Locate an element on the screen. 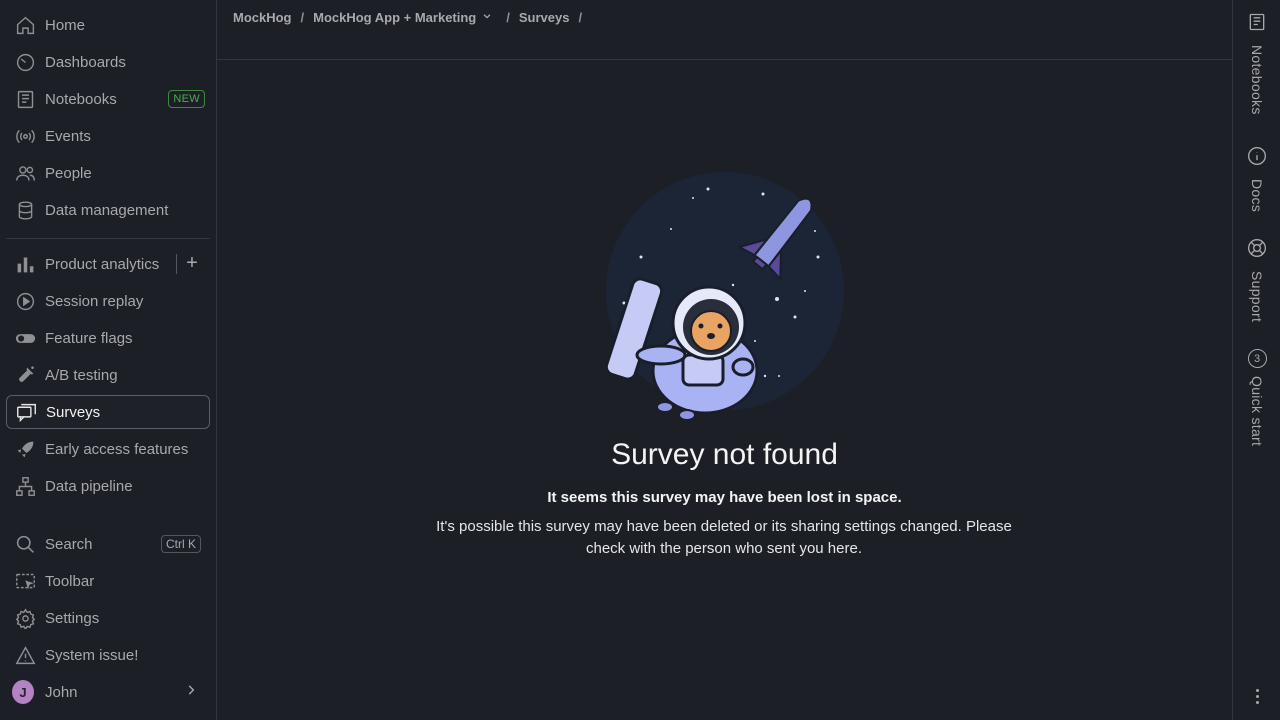 Image resolution: width=1280 pixels, height=720 pixels. sidebar-item-search: Search Ctrl K is located at coordinates (108, 544).